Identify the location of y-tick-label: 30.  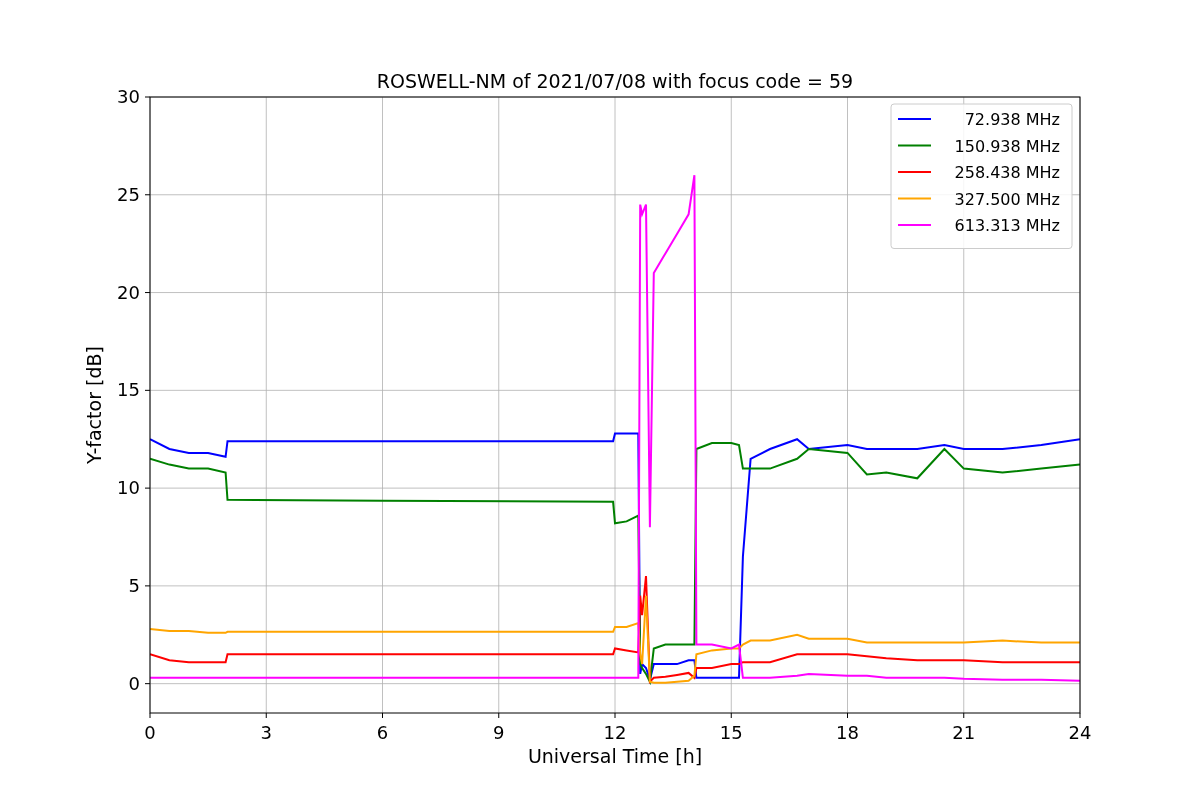
(128, 96).